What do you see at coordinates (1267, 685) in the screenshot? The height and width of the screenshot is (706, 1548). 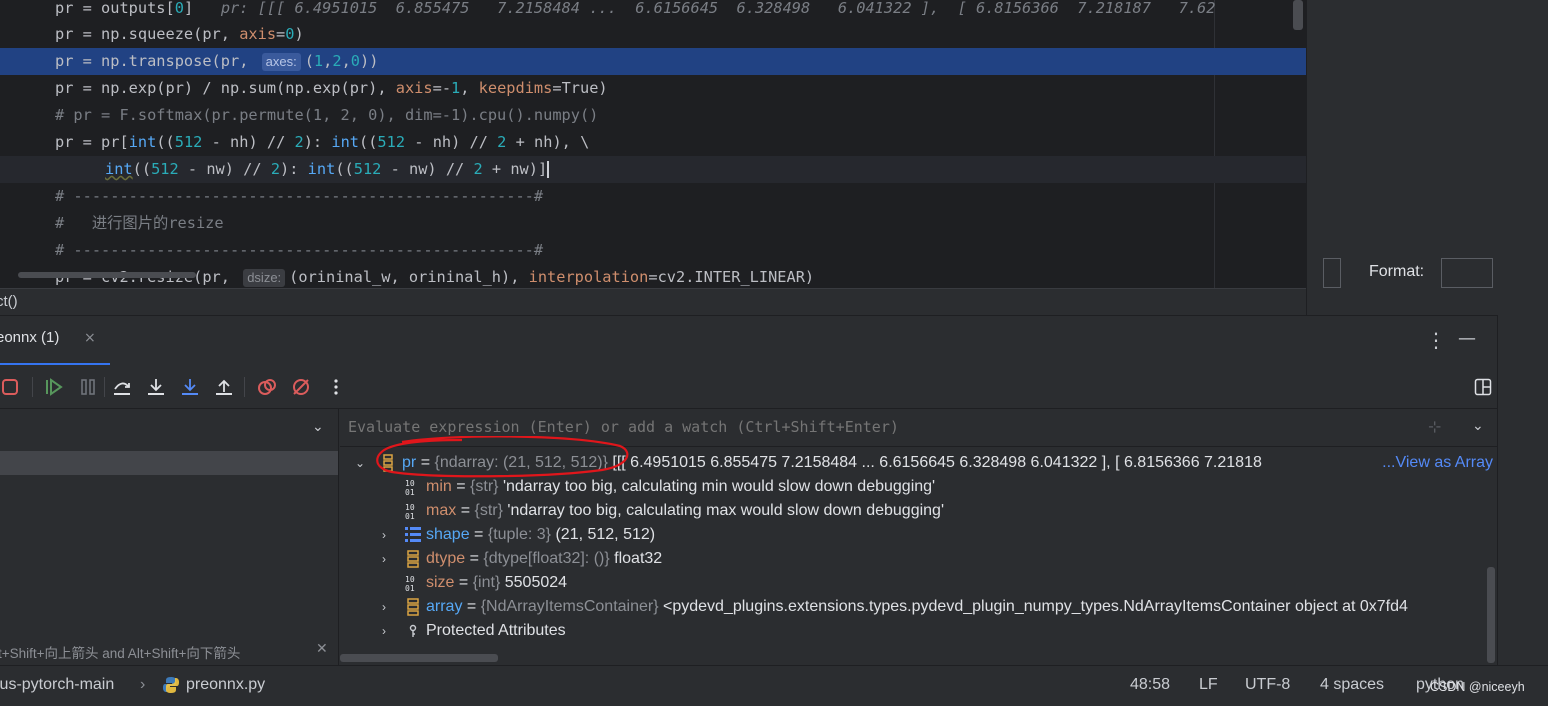 I see `file-encoding: UTF-8` at bounding box center [1267, 685].